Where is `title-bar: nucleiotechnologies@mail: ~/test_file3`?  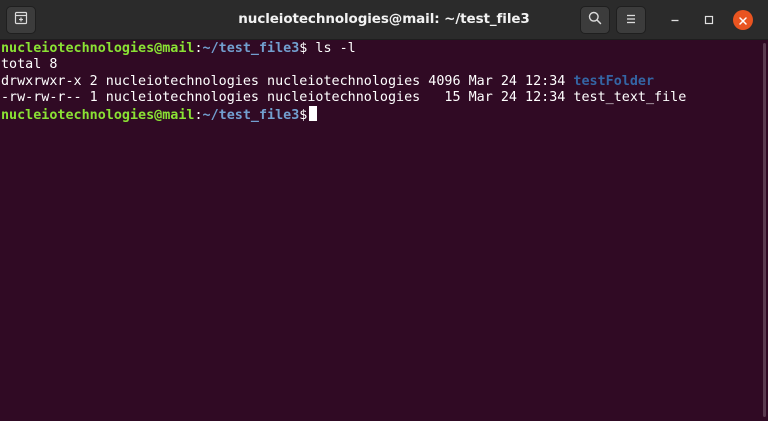
title-bar: nucleiotechnologies@mail: ~/test_file3 is located at coordinates (384, 20).